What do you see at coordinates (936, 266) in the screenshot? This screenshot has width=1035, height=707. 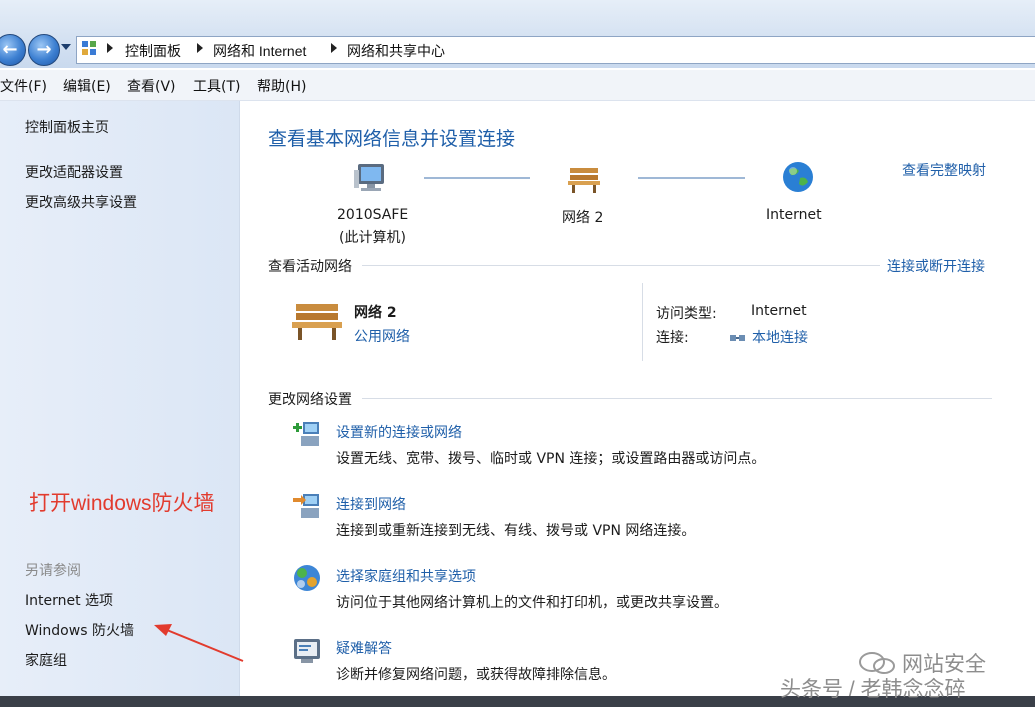 I see `connect-disconnect-link: 连接或断开连接` at bounding box center [936, 266].